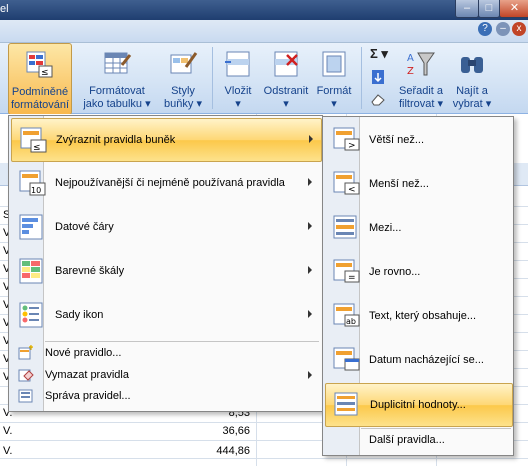 The image size is (528, 466). I want to click on menu-item-clear-rules: Vymazat pravidla, so click(165, 375).